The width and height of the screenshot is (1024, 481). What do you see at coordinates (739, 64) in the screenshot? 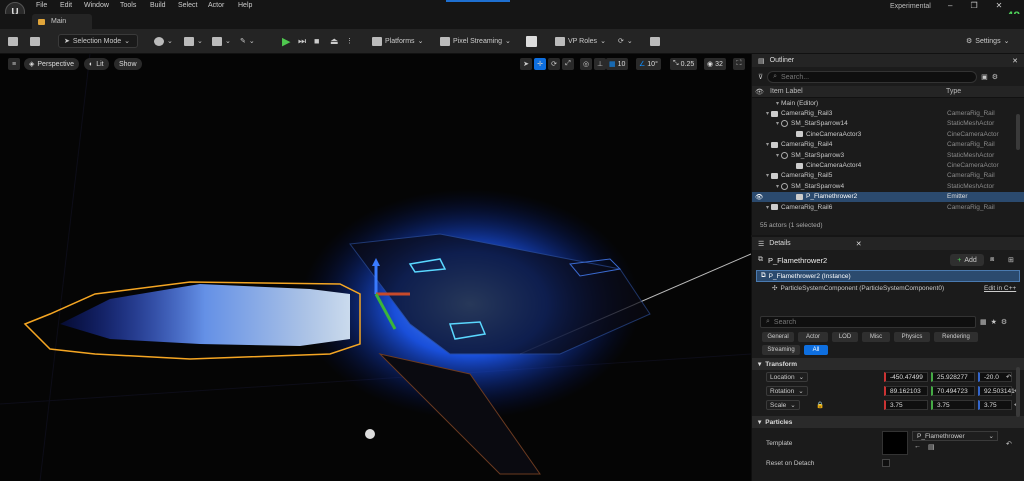
I see `maximize-viewport-icon: ⛶` at bounding box center [739, 64].